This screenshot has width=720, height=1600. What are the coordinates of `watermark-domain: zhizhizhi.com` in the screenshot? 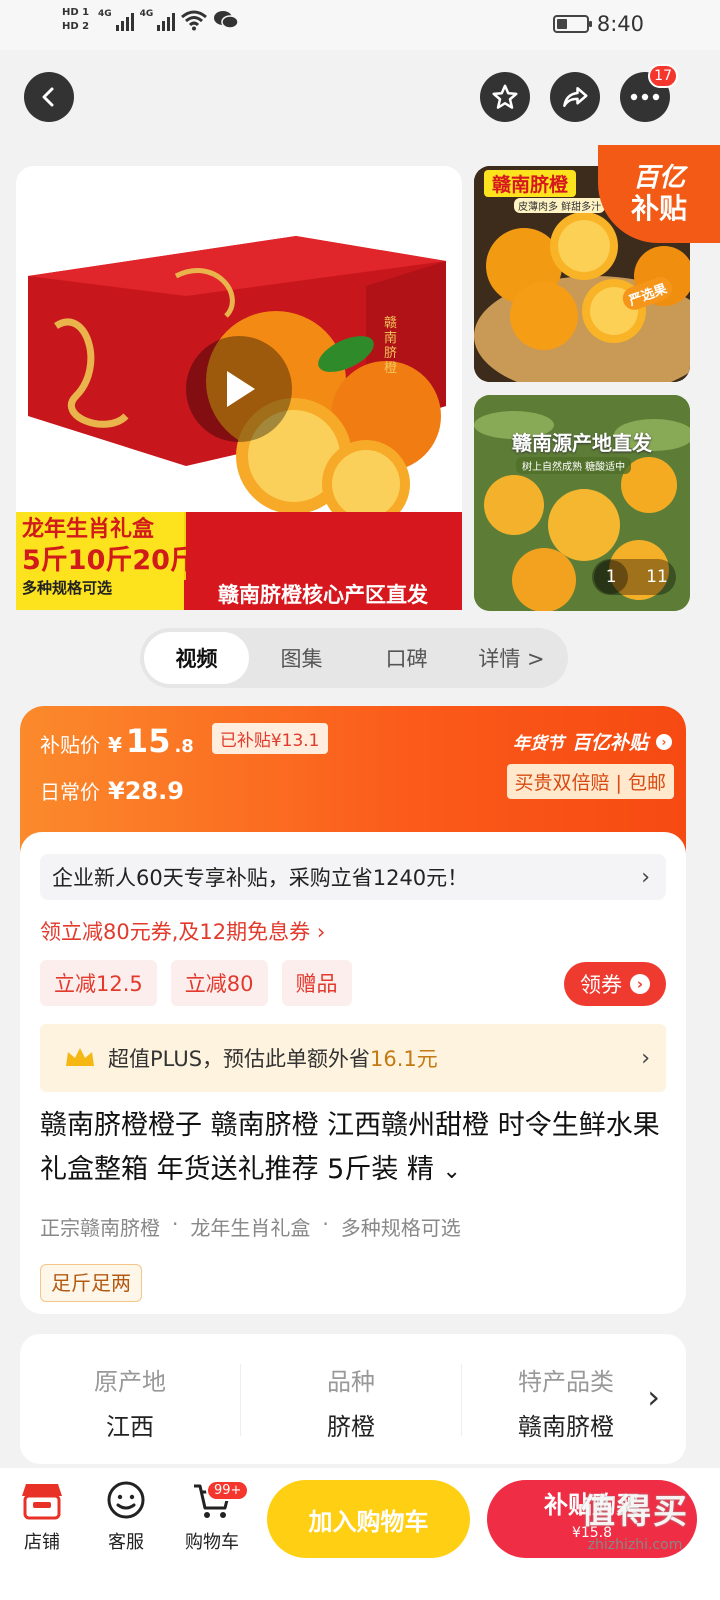 It's located at (635, 1545).